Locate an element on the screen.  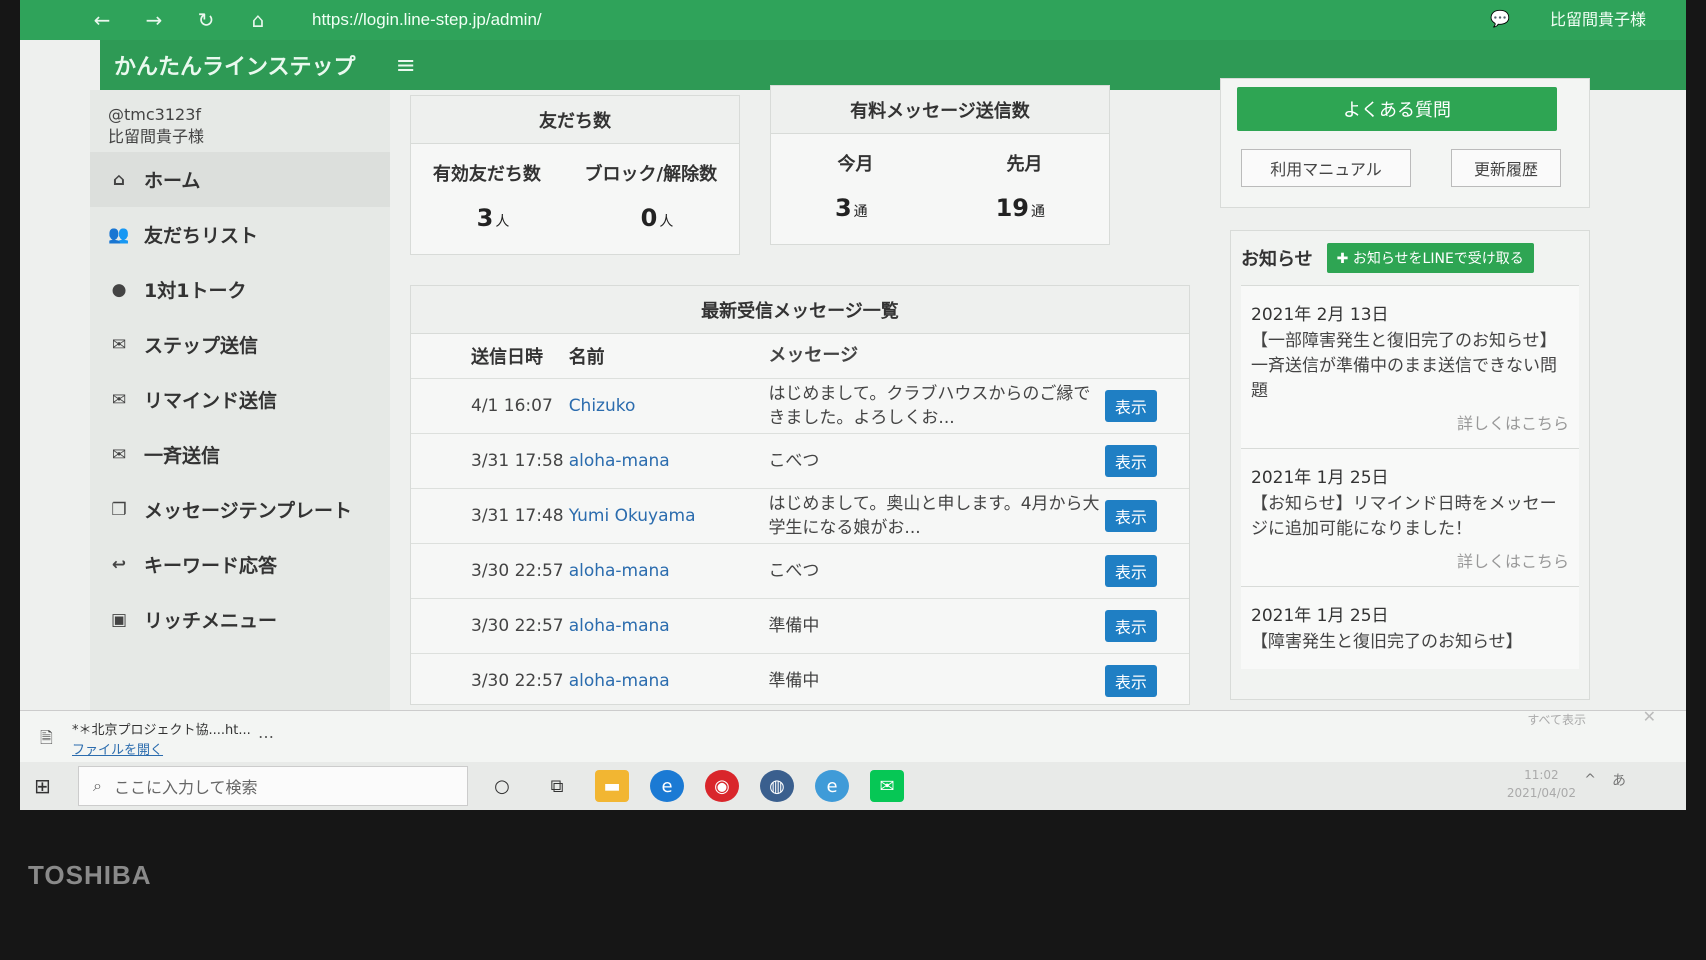
open-file-link: ファイルを開く is located at coordinates (117, 748).